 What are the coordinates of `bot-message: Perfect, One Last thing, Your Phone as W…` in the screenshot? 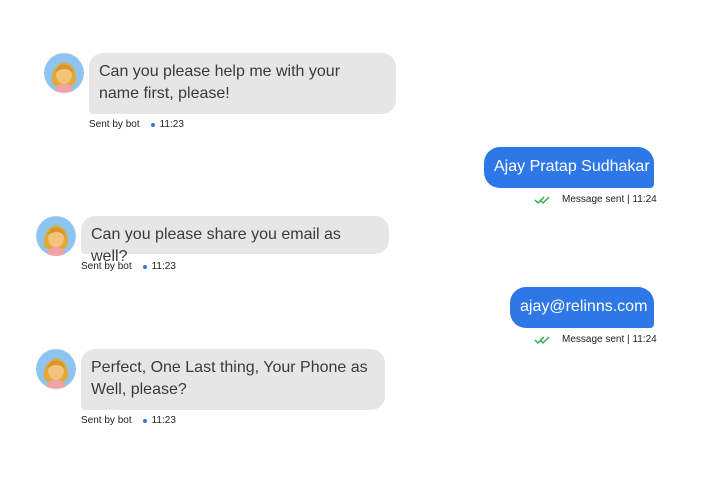 It's located at (233, 379).